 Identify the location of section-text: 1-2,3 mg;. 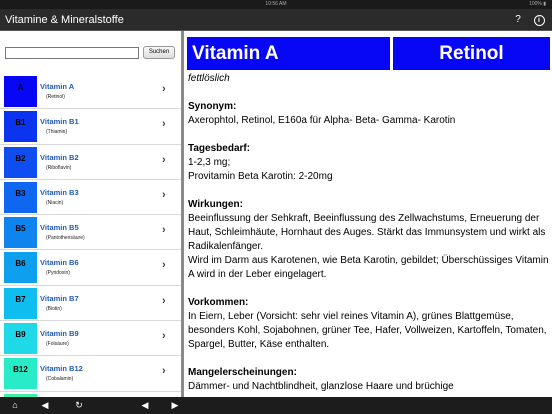
(209, 162).